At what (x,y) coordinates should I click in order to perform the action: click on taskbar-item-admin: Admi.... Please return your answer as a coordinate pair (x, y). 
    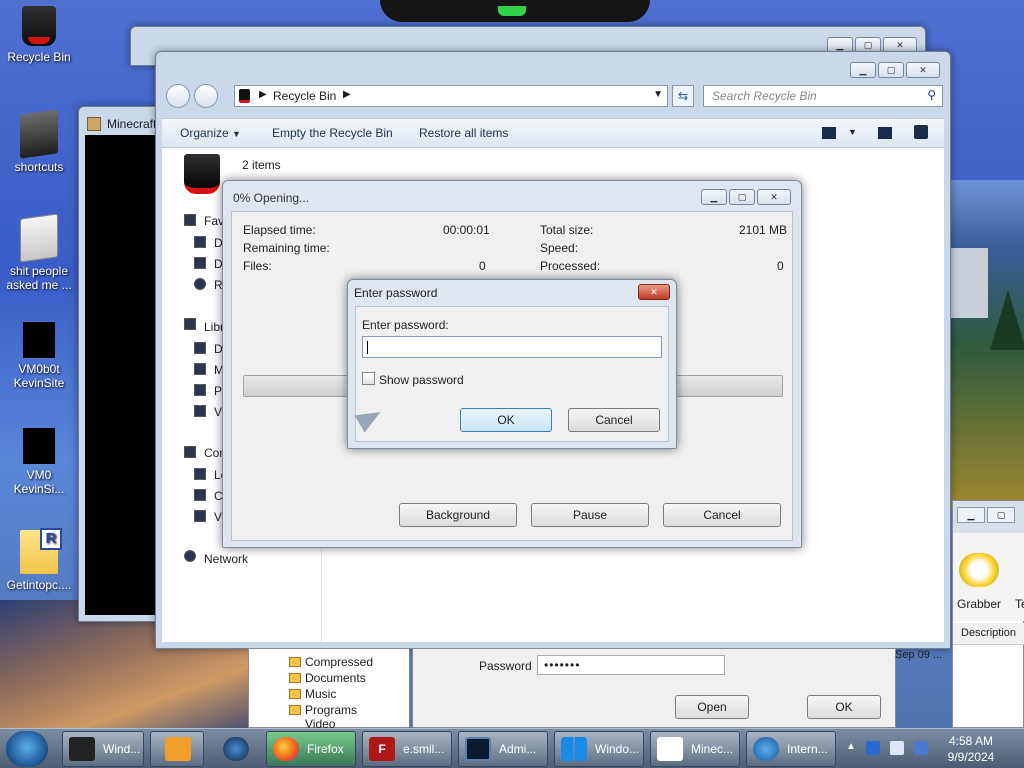
    Looking at the image, I should click on (503, 749).